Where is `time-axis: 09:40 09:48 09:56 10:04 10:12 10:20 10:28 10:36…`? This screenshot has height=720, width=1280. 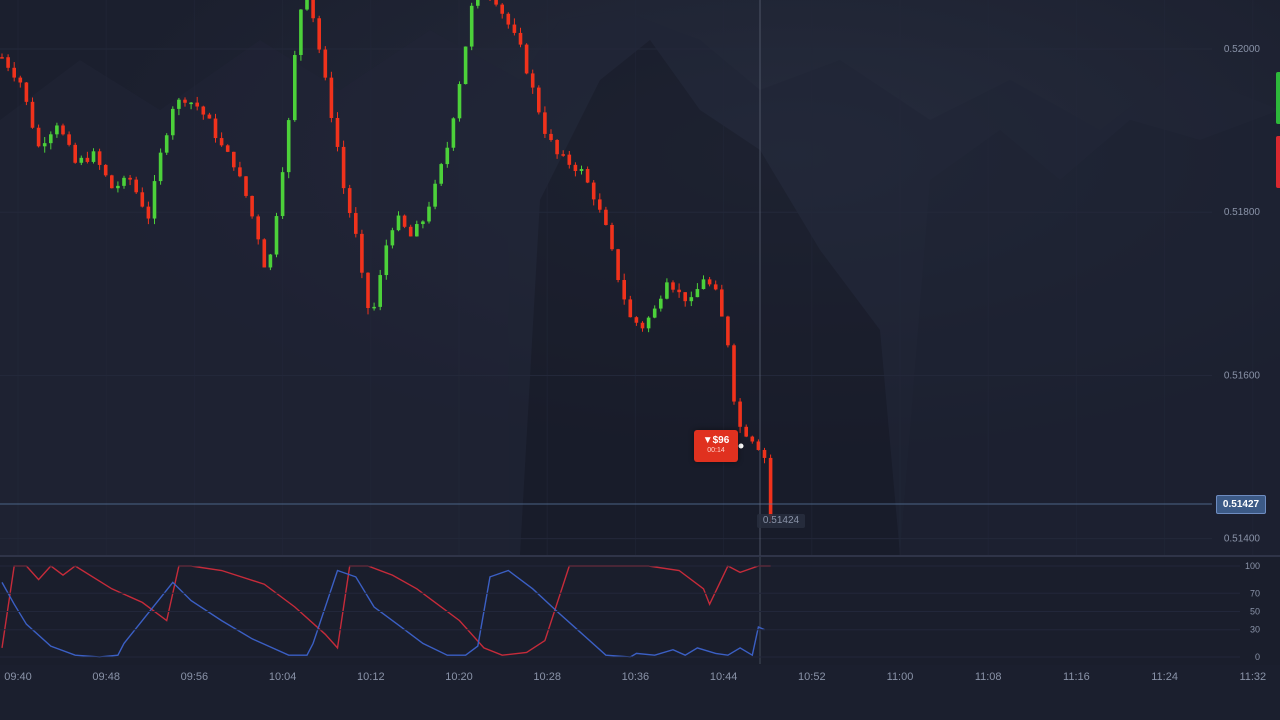 time-axis: 09:40 09:48 09:56 10:04 10:12 10:20 10:28 10:36… is located at coordinates (635, 677).